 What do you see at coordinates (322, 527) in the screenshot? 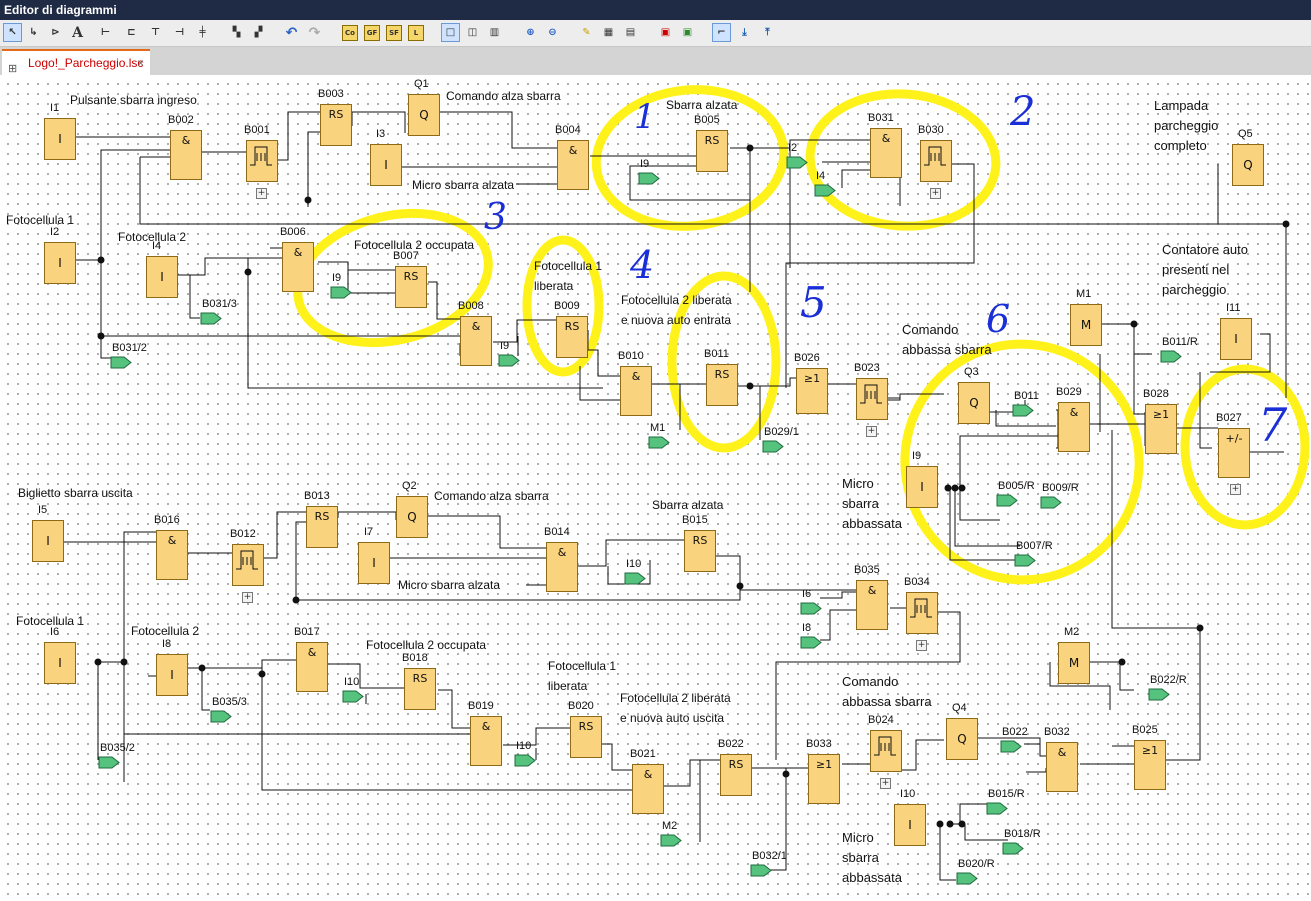
I see `block-b013: RS` at bounding box center [322, 527].